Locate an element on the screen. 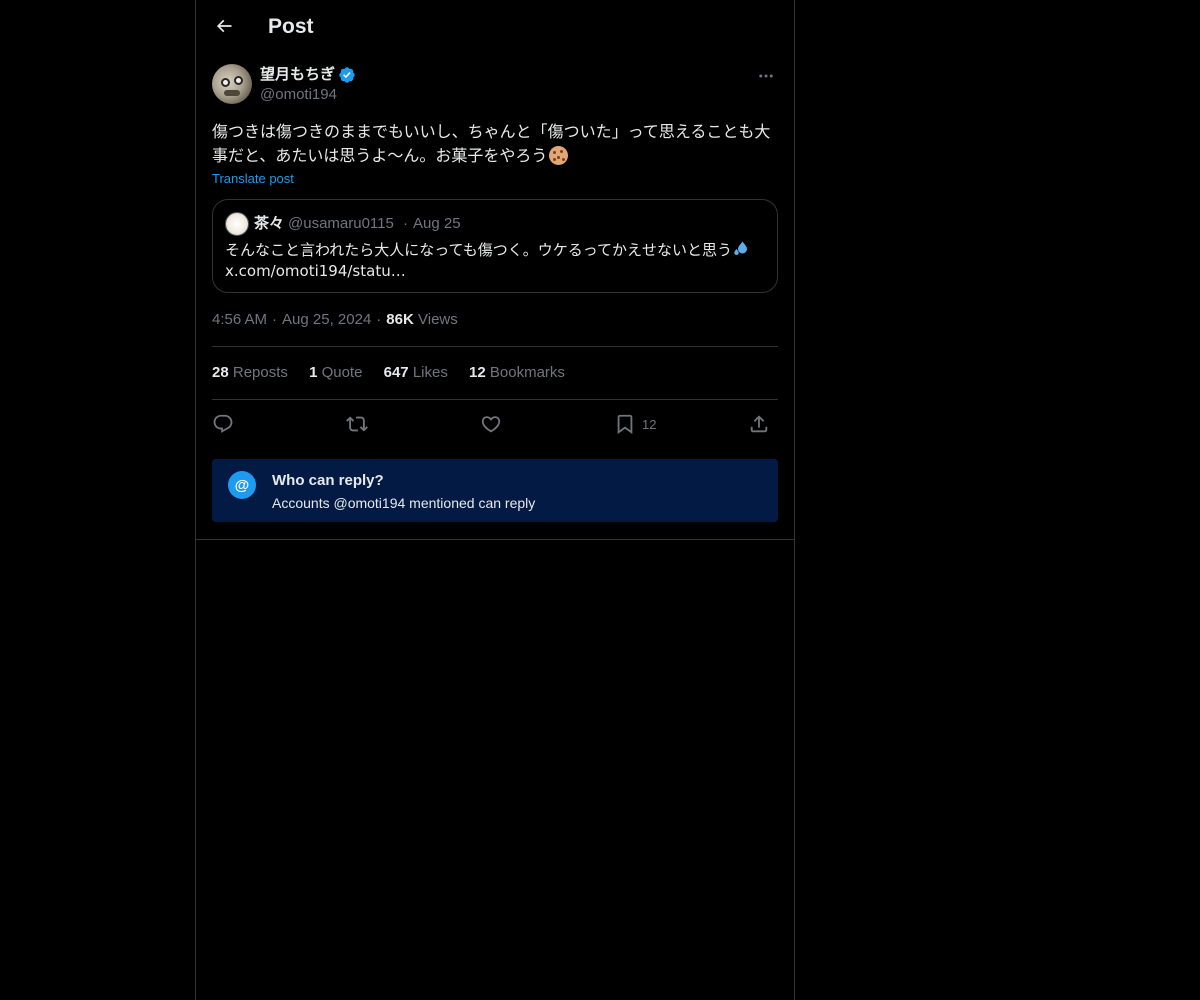 This screenshot has height=1000, width=1200. cookie-icon is located at coordinates (559, 155).